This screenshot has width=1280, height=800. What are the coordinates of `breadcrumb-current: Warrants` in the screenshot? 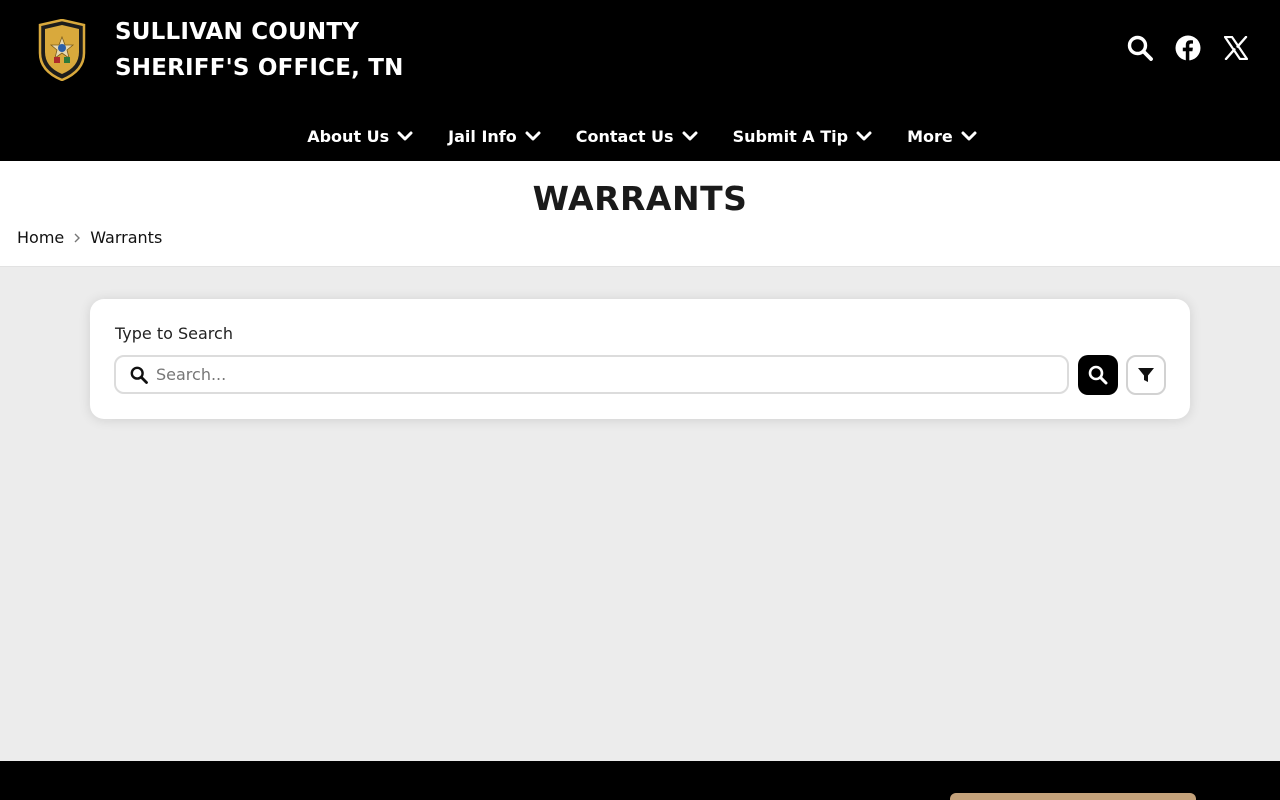 It's located at (126, 237).